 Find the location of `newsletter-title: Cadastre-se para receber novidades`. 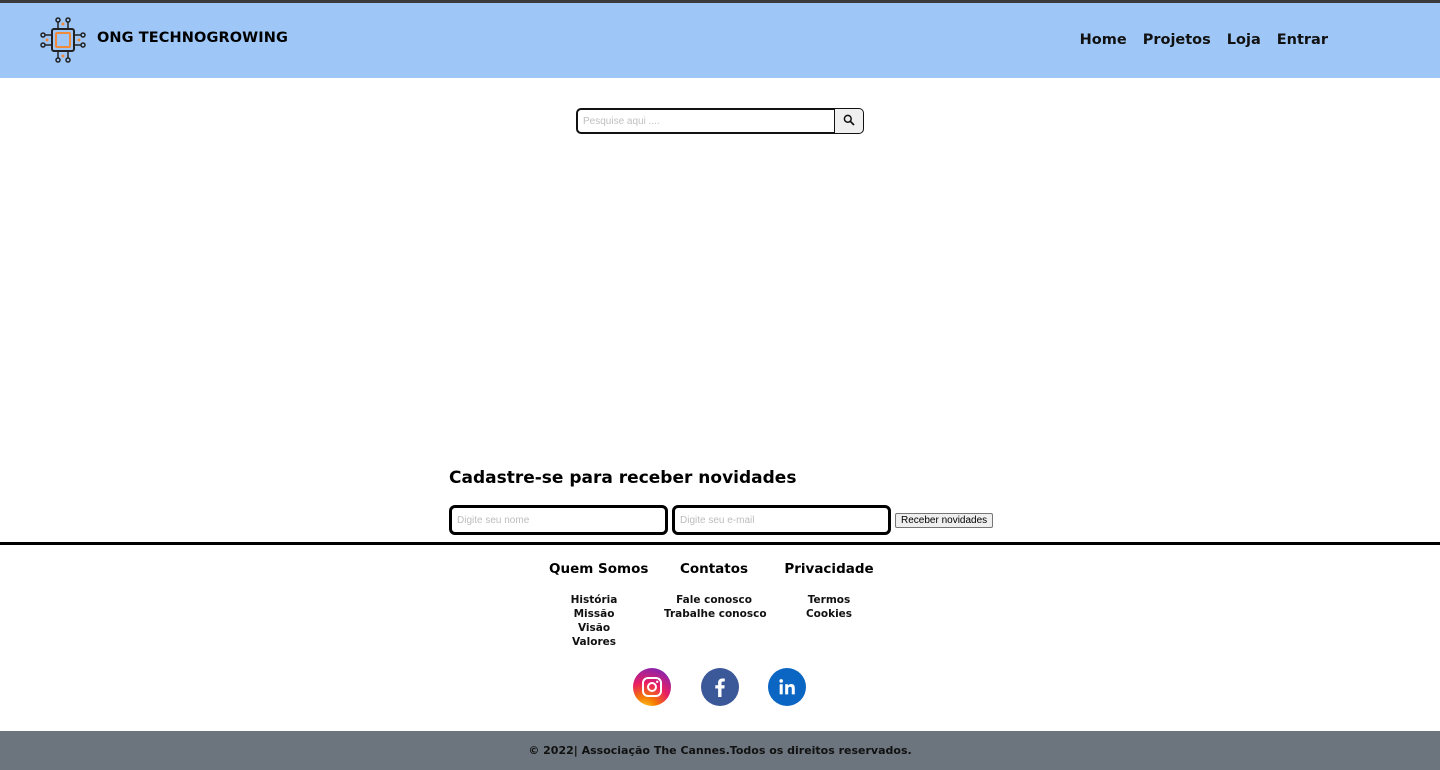

newsletter-title: Cadastre-se para receber novidades is located at coordinates (623, 478).